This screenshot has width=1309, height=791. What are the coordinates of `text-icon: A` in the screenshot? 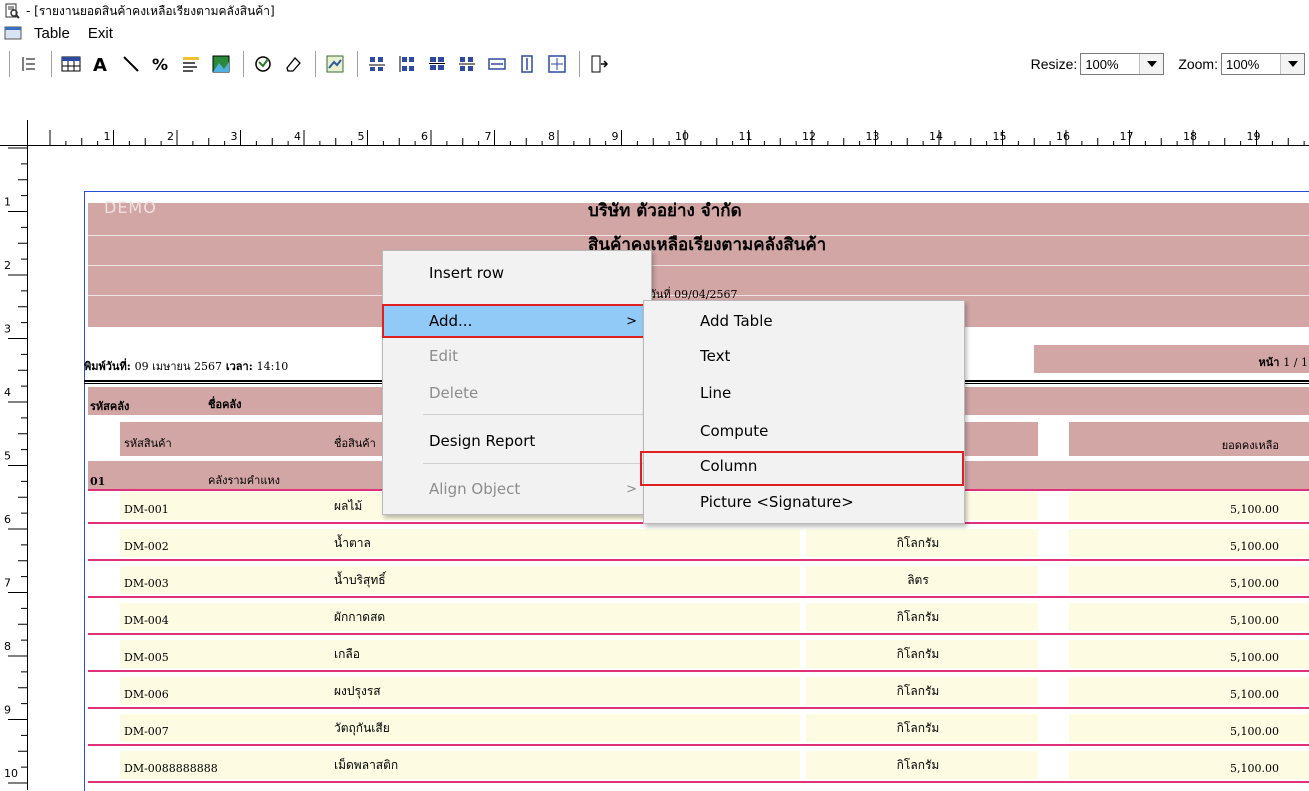 It's located at (101, 64).